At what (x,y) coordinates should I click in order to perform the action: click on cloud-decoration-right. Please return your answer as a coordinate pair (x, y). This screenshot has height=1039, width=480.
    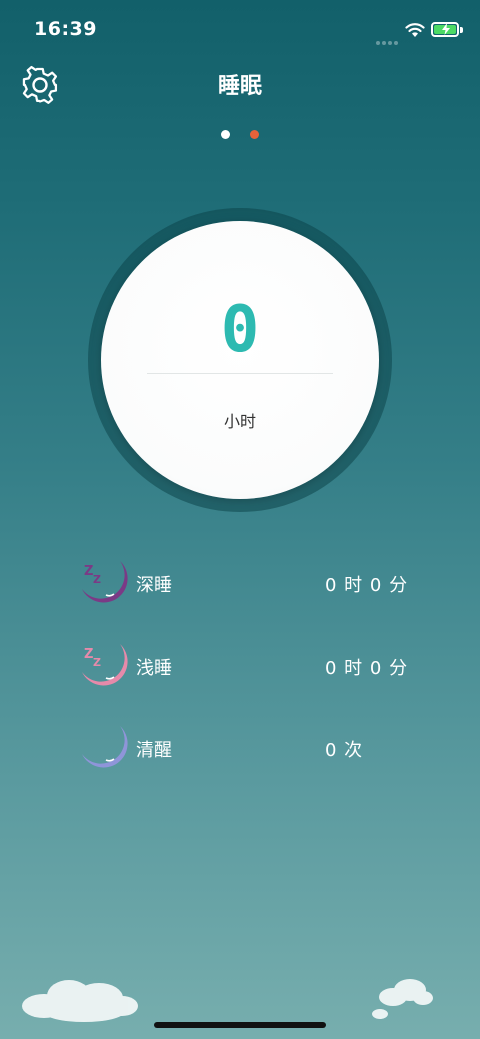
    Looking at the image, I should click on (402, 999).